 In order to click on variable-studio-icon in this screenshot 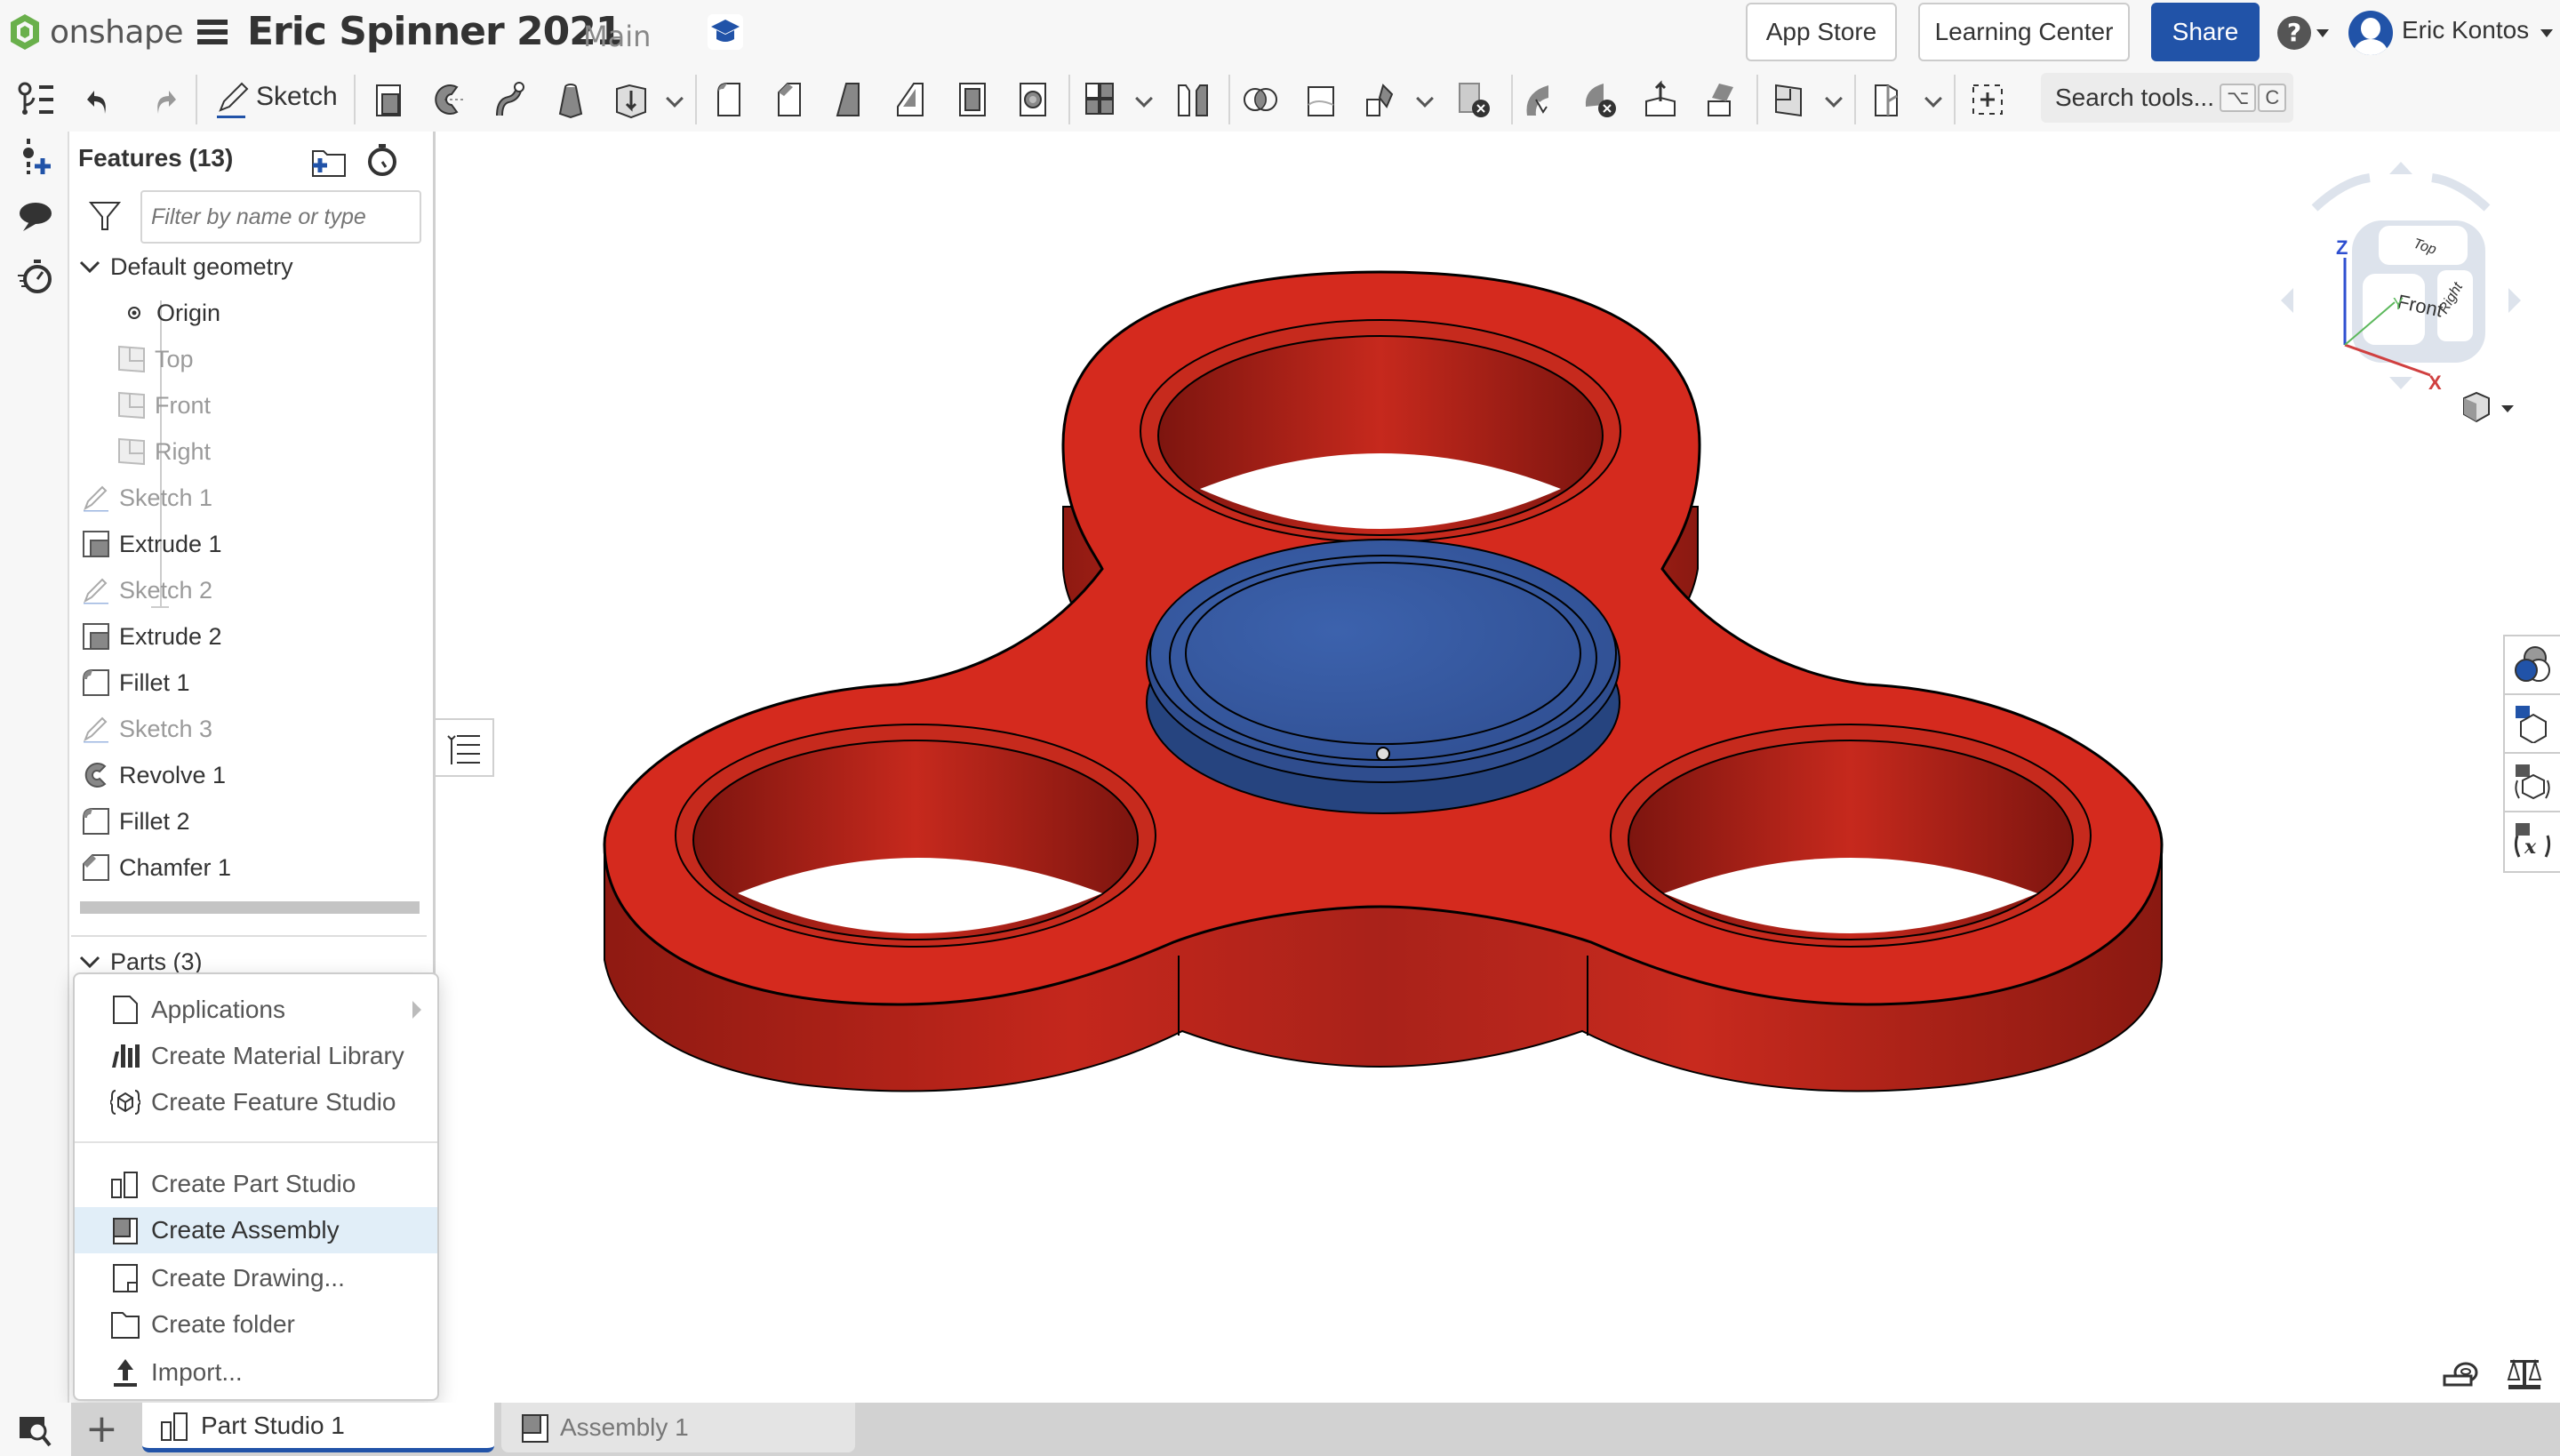, I will do `click(2532, 781)`.